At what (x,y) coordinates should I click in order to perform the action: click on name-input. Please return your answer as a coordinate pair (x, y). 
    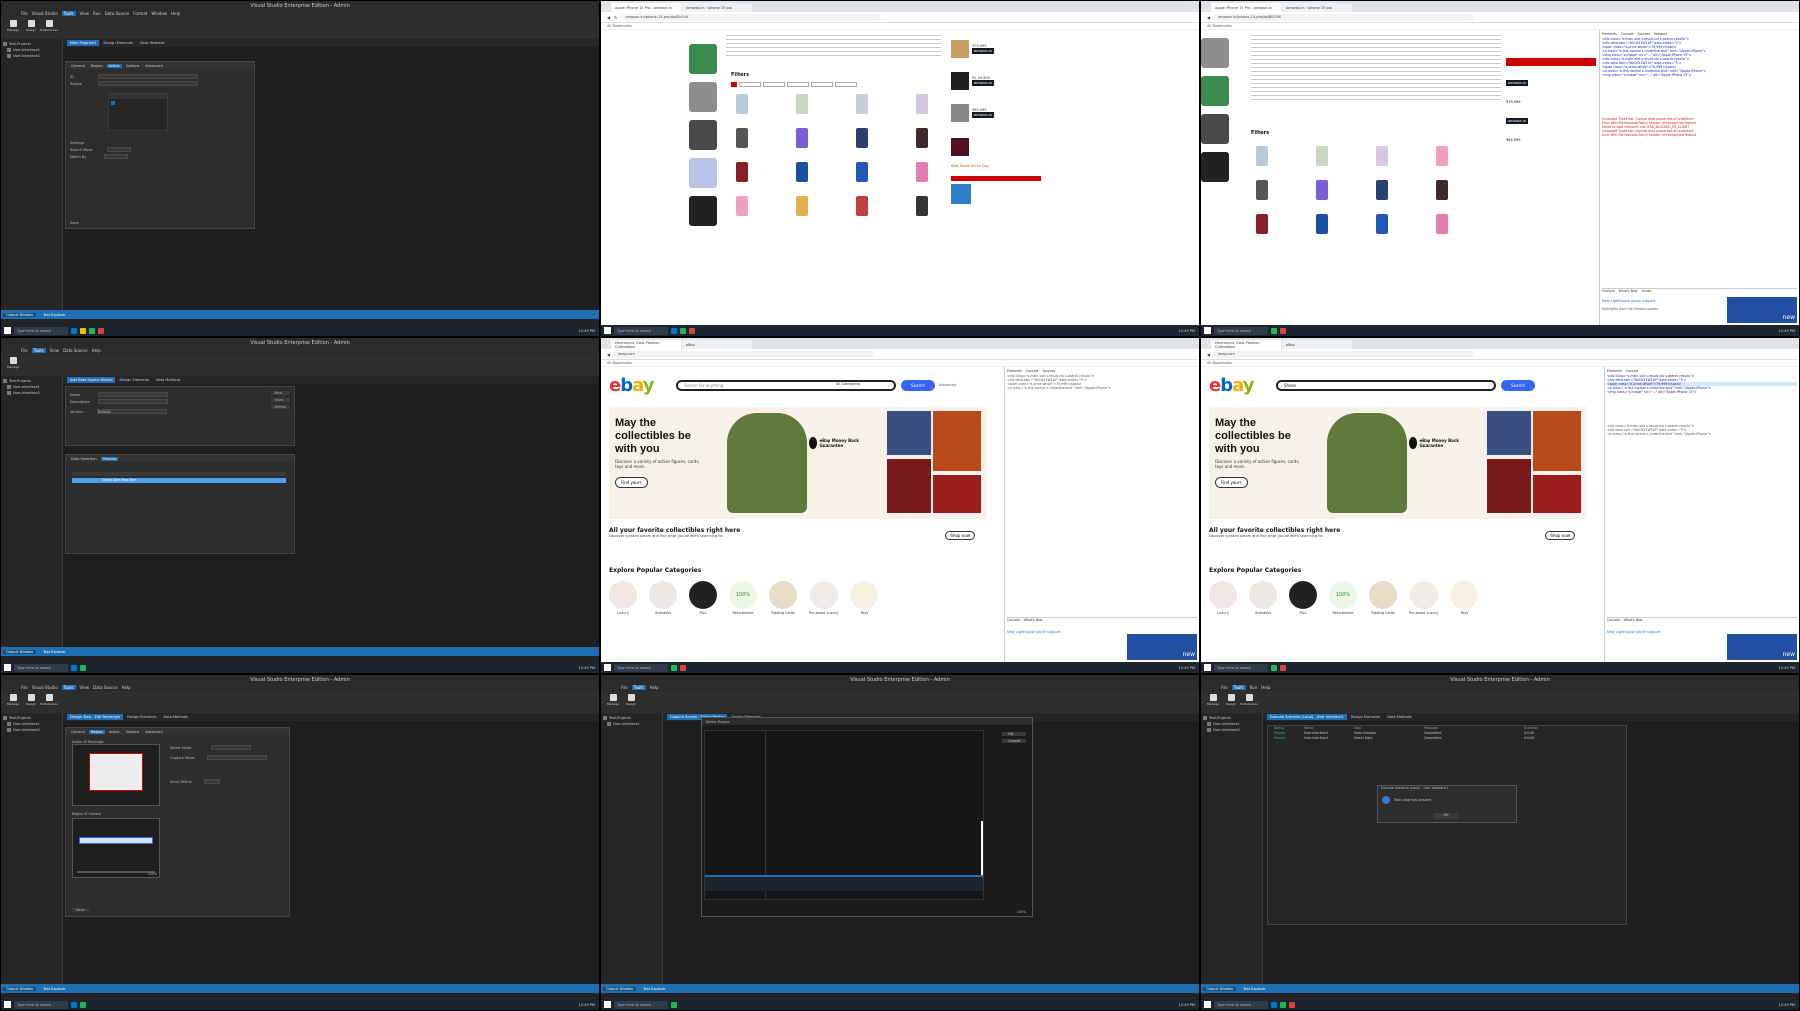
    Looking at the image, I should click on (133, 394).